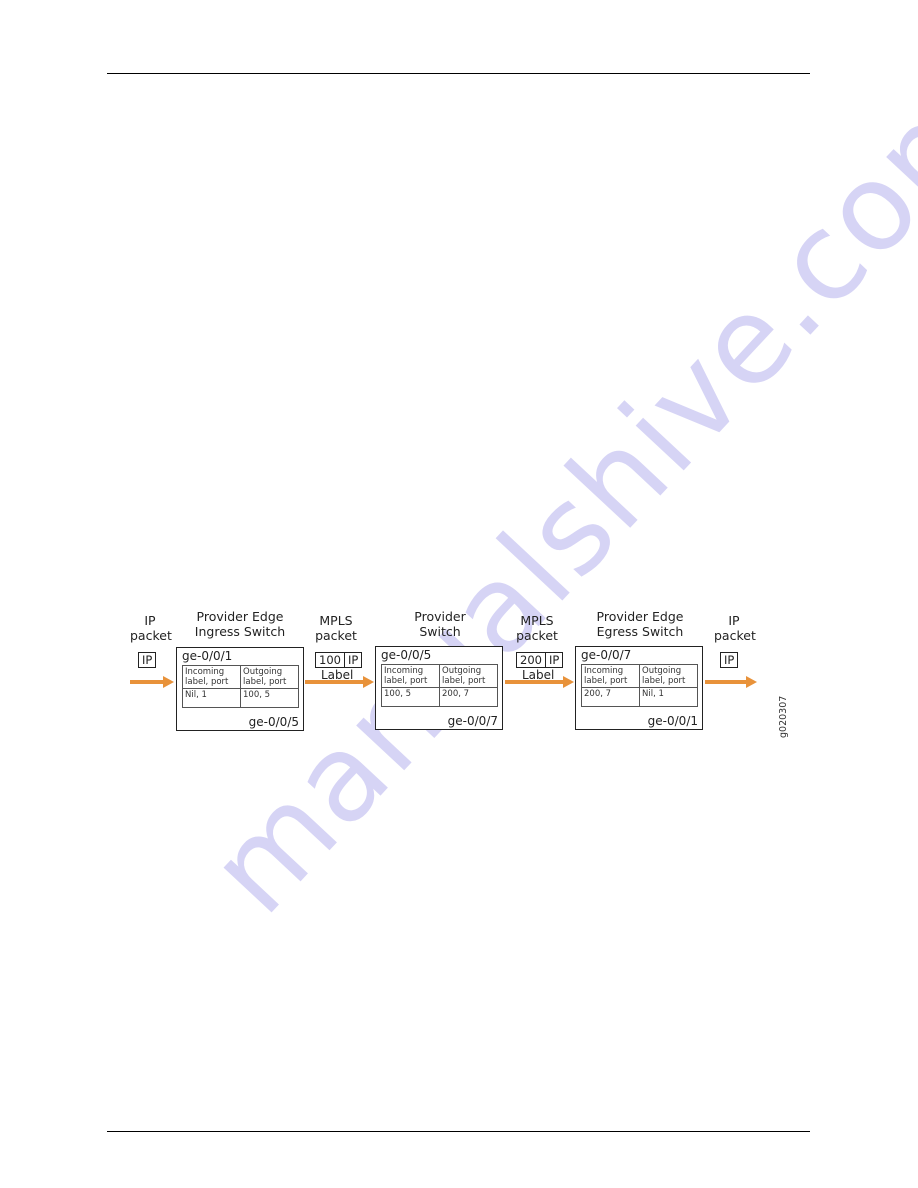 The height and width of the screenshot is (1188, 918). I want to click on mpls-packet-caption-1: MPLS packet, so click(336, 628).